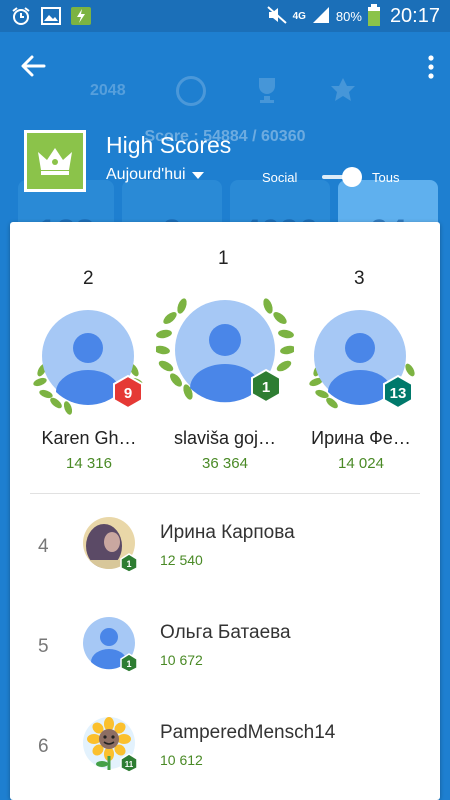 The width and height of the screenshot is (450, 800). I want to click on podium-rank: 3, so click(359, 278).